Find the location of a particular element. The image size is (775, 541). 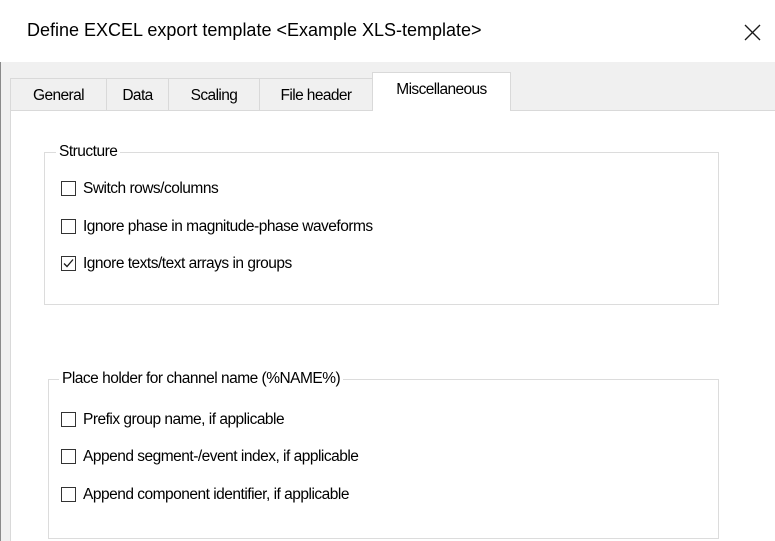

tab-general: General is located at coordinates (58, 94).